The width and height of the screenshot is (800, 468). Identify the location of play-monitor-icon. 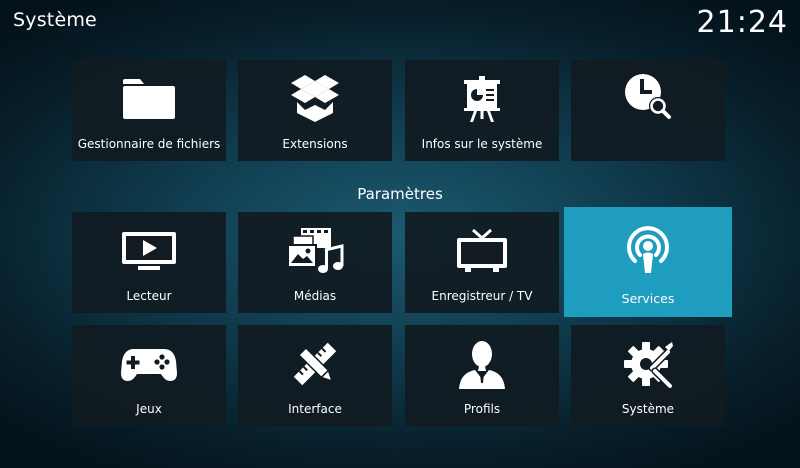
(149, 251).